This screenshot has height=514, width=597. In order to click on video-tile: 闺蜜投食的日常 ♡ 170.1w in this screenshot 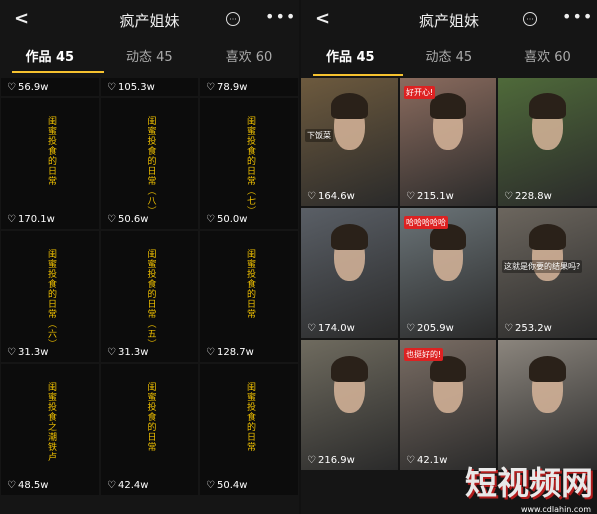, I will do `click(50, 163)`.